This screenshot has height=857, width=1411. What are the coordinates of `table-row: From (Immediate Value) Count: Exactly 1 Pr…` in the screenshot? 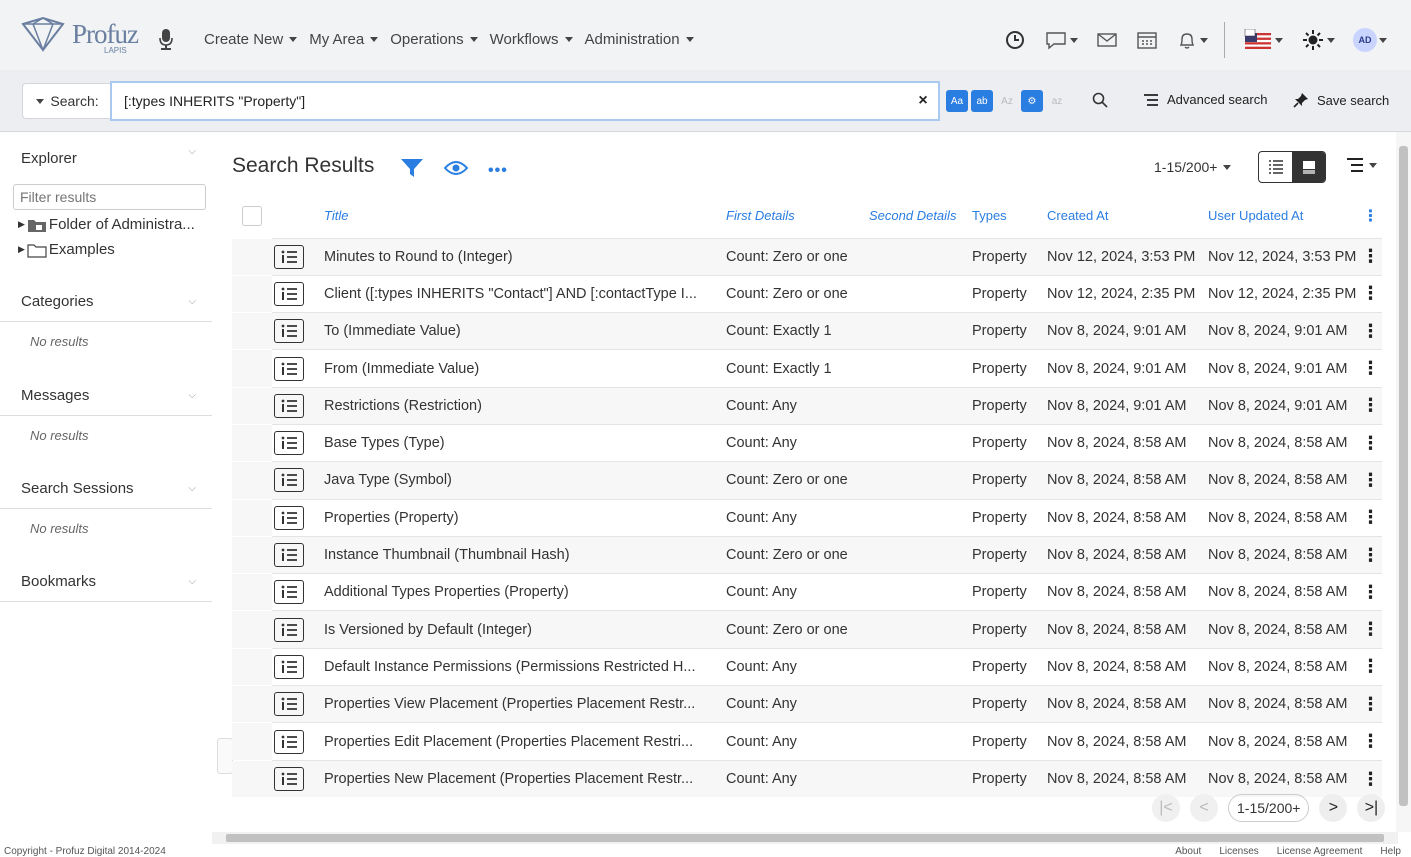 It's located at (807, 368).